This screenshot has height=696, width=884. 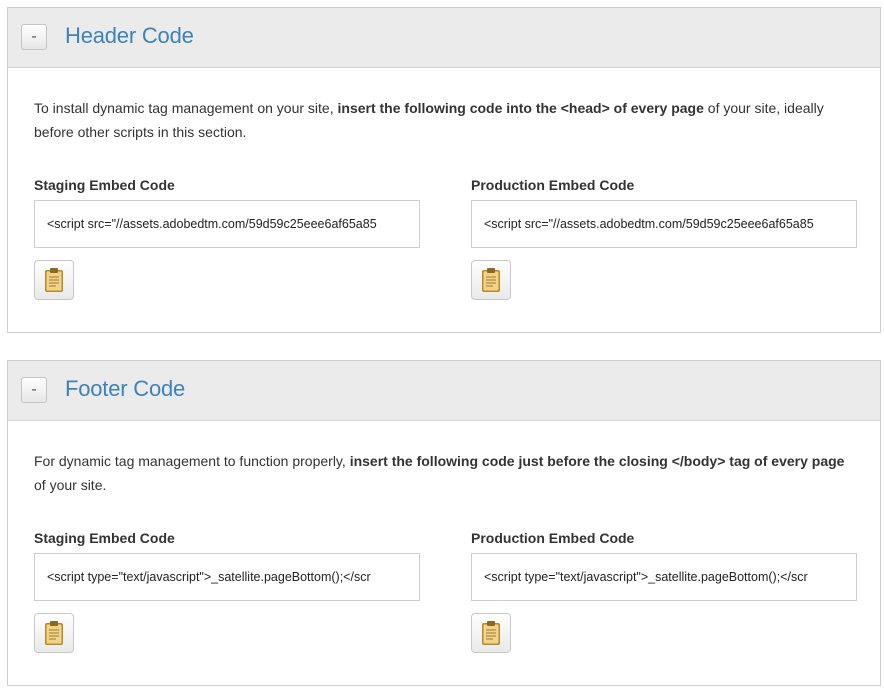 What do you see at coordinates (70, 485) in the screenshot?
I see `footer-desc-post: of your site.` at bounding box center [70, 485].